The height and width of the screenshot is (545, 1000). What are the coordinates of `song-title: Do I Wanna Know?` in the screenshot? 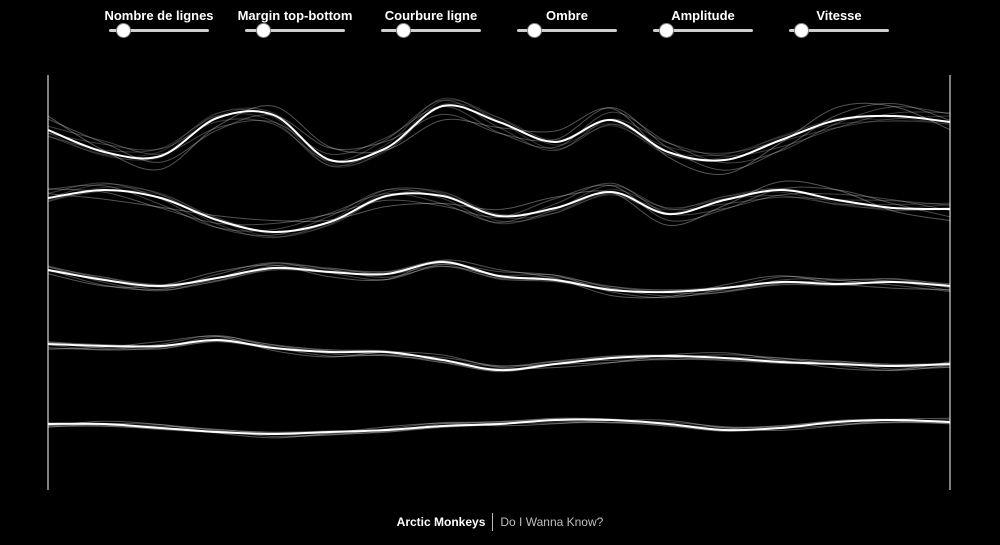 It's located at (552, 522).